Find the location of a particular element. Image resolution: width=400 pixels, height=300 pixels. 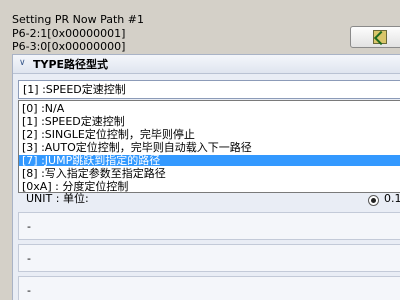

dropdown-option-selected: [7] :JUMP跳跃到指定的路径 is located at coordinates (209, 160).